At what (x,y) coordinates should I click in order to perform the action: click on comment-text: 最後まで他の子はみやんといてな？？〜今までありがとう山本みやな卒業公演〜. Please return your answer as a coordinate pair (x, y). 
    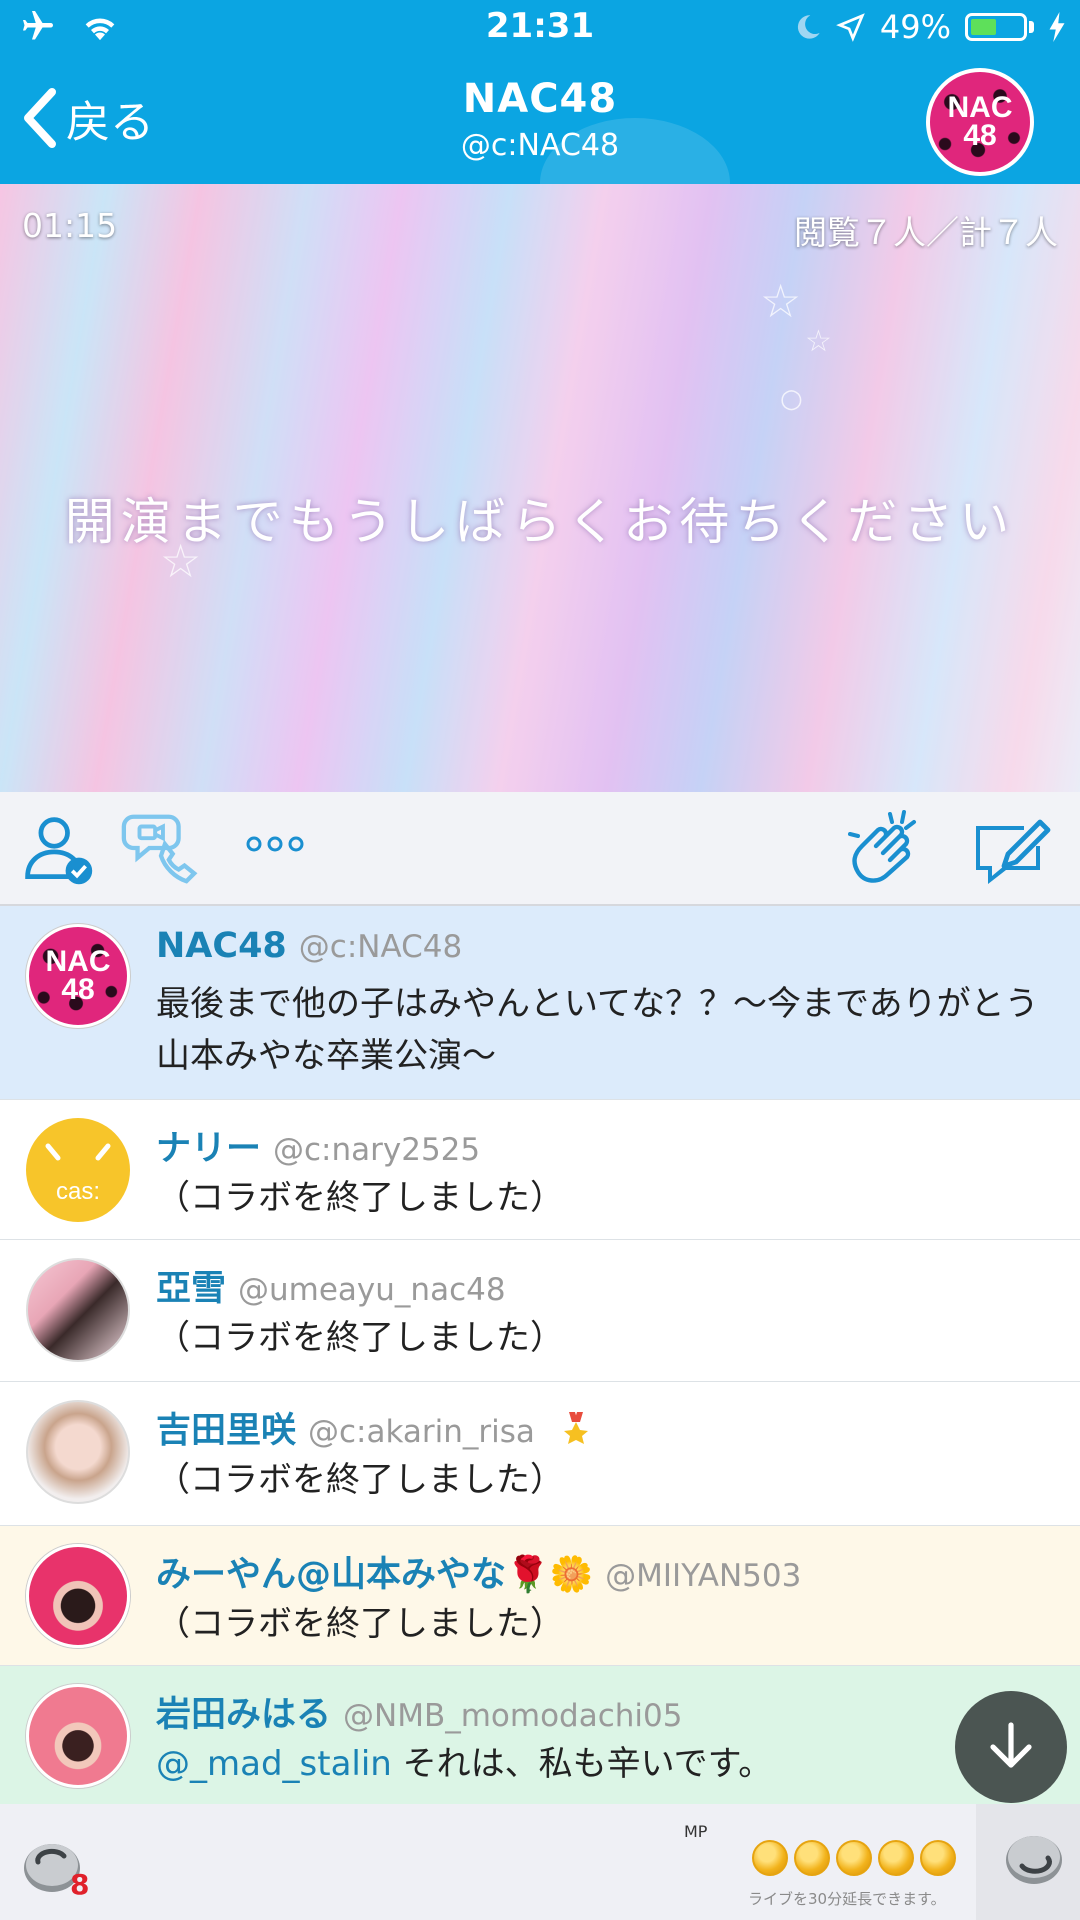
    Looking at the image, I should click on (597, 1030).